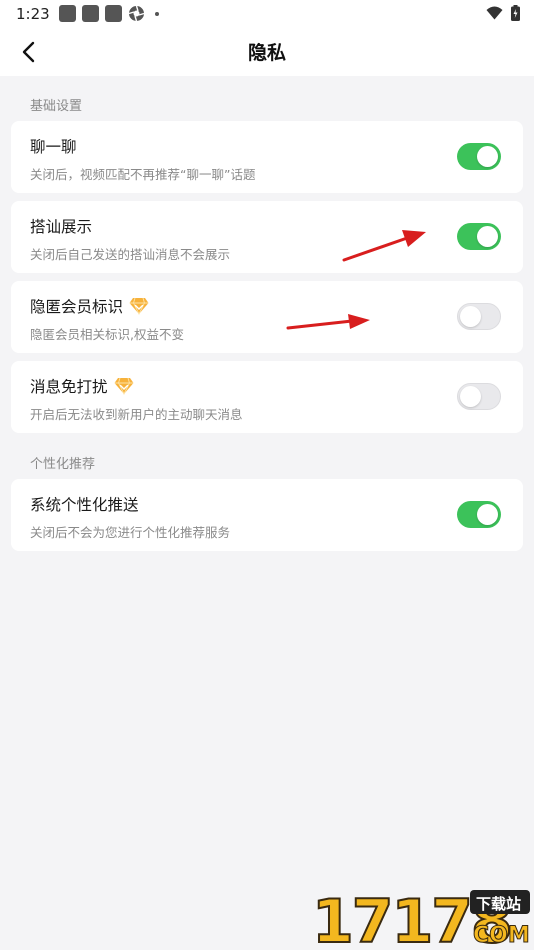 Image resolution: width=534 pixels, height=950 pixels. What do you see at coordinates (494, 13) in the screenshot?
I see `wifi-icon` at bounding box center [494, 13].